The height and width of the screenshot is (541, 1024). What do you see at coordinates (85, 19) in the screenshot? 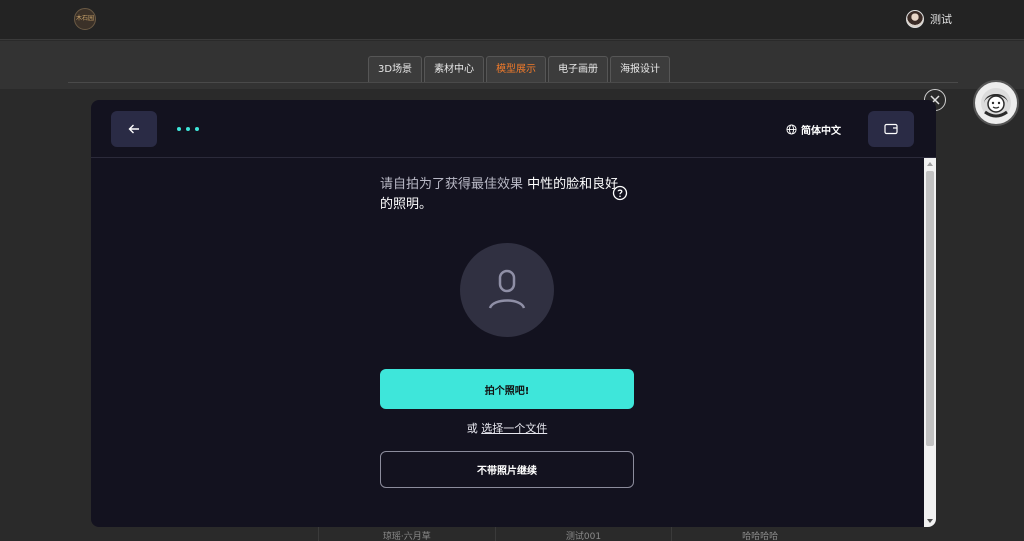
I see `logo: 木石园` at bounding box center [85, 19].